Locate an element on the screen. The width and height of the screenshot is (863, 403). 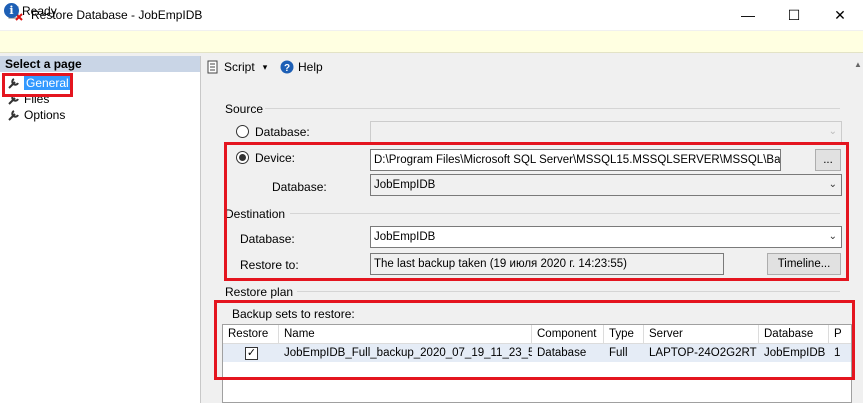
row-database: JobEmpIDB is located at coordinates (795, 353).